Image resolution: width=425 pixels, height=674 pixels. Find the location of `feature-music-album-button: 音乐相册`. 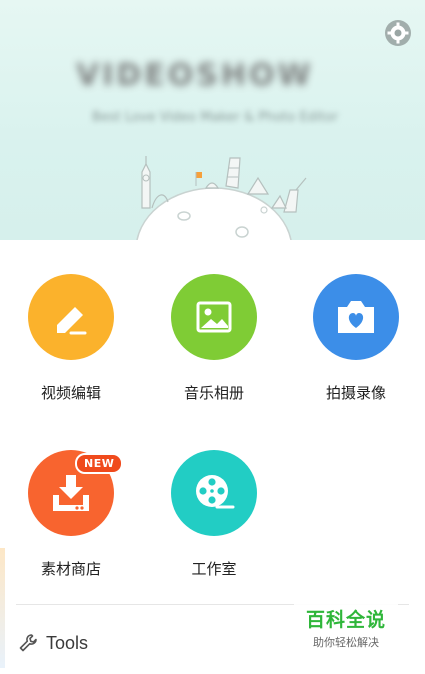

feature-music-album-button: 音乐相册 is located at coordinates (214, 344).